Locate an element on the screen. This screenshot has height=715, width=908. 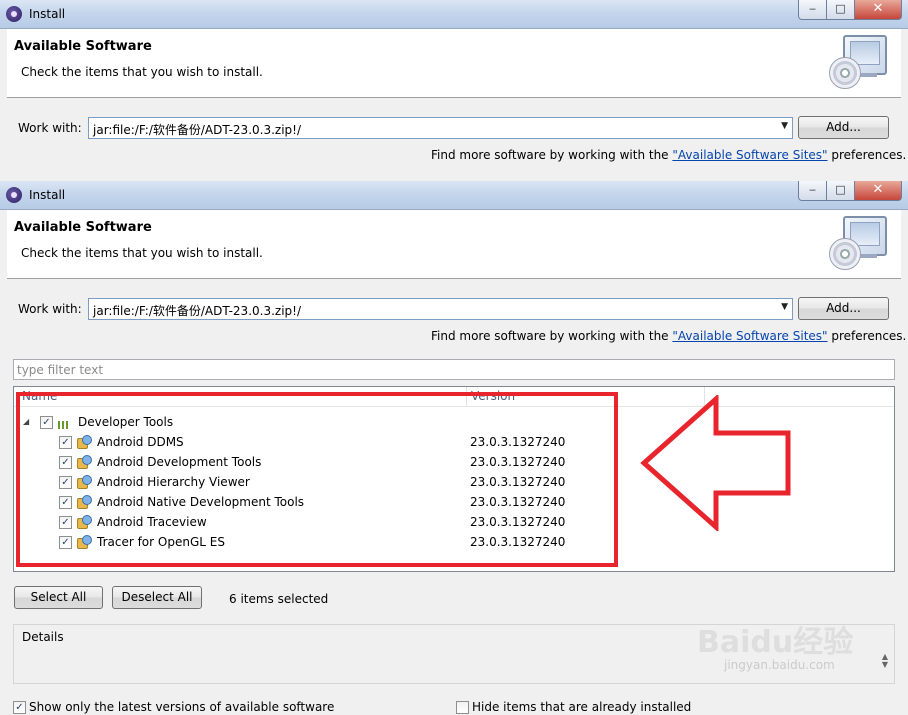
baidu-watermark-url: jingyan.baidu.com is located at coordinates (779, 665).